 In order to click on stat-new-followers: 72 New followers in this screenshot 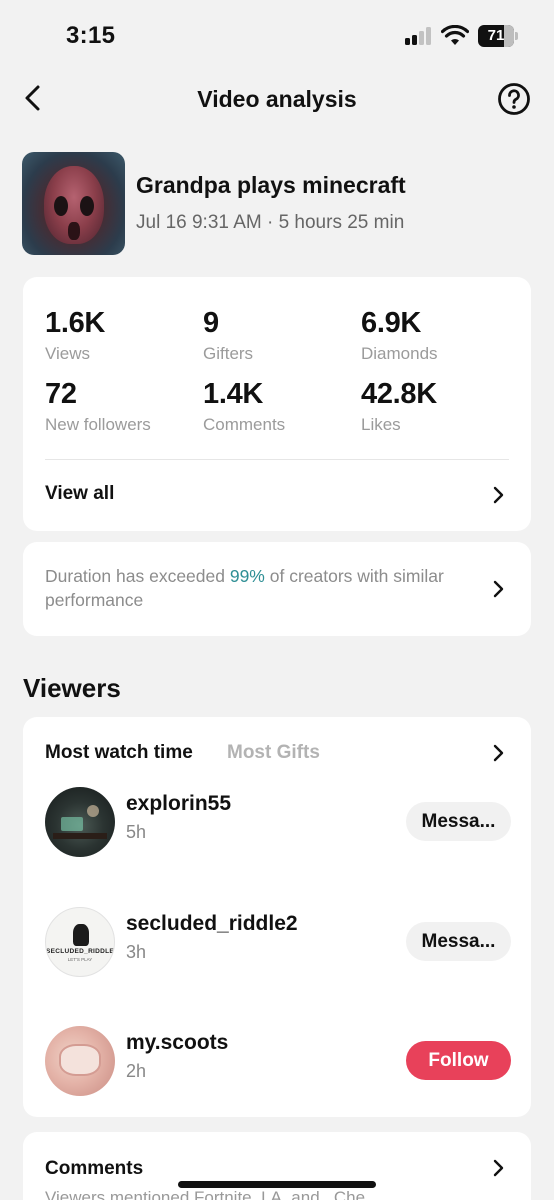, I will do `click(120, 406)`.